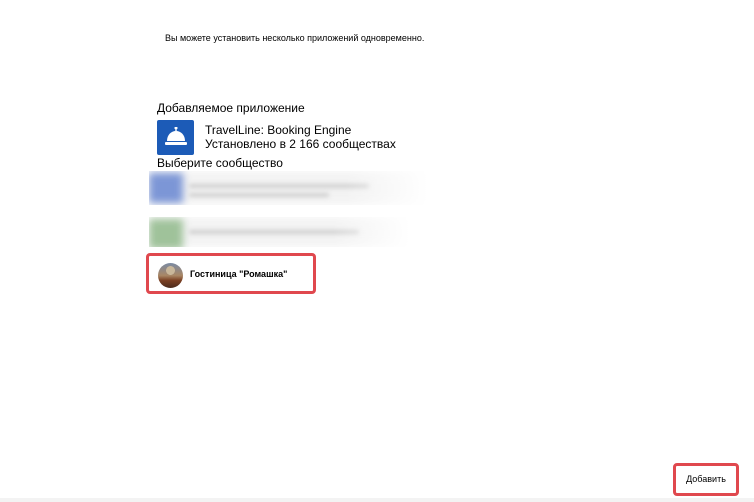 This screenshot has width=754, height=502. I want to click on app-install-count: Установлено в 2 166 сообществах, so click(300, 144).